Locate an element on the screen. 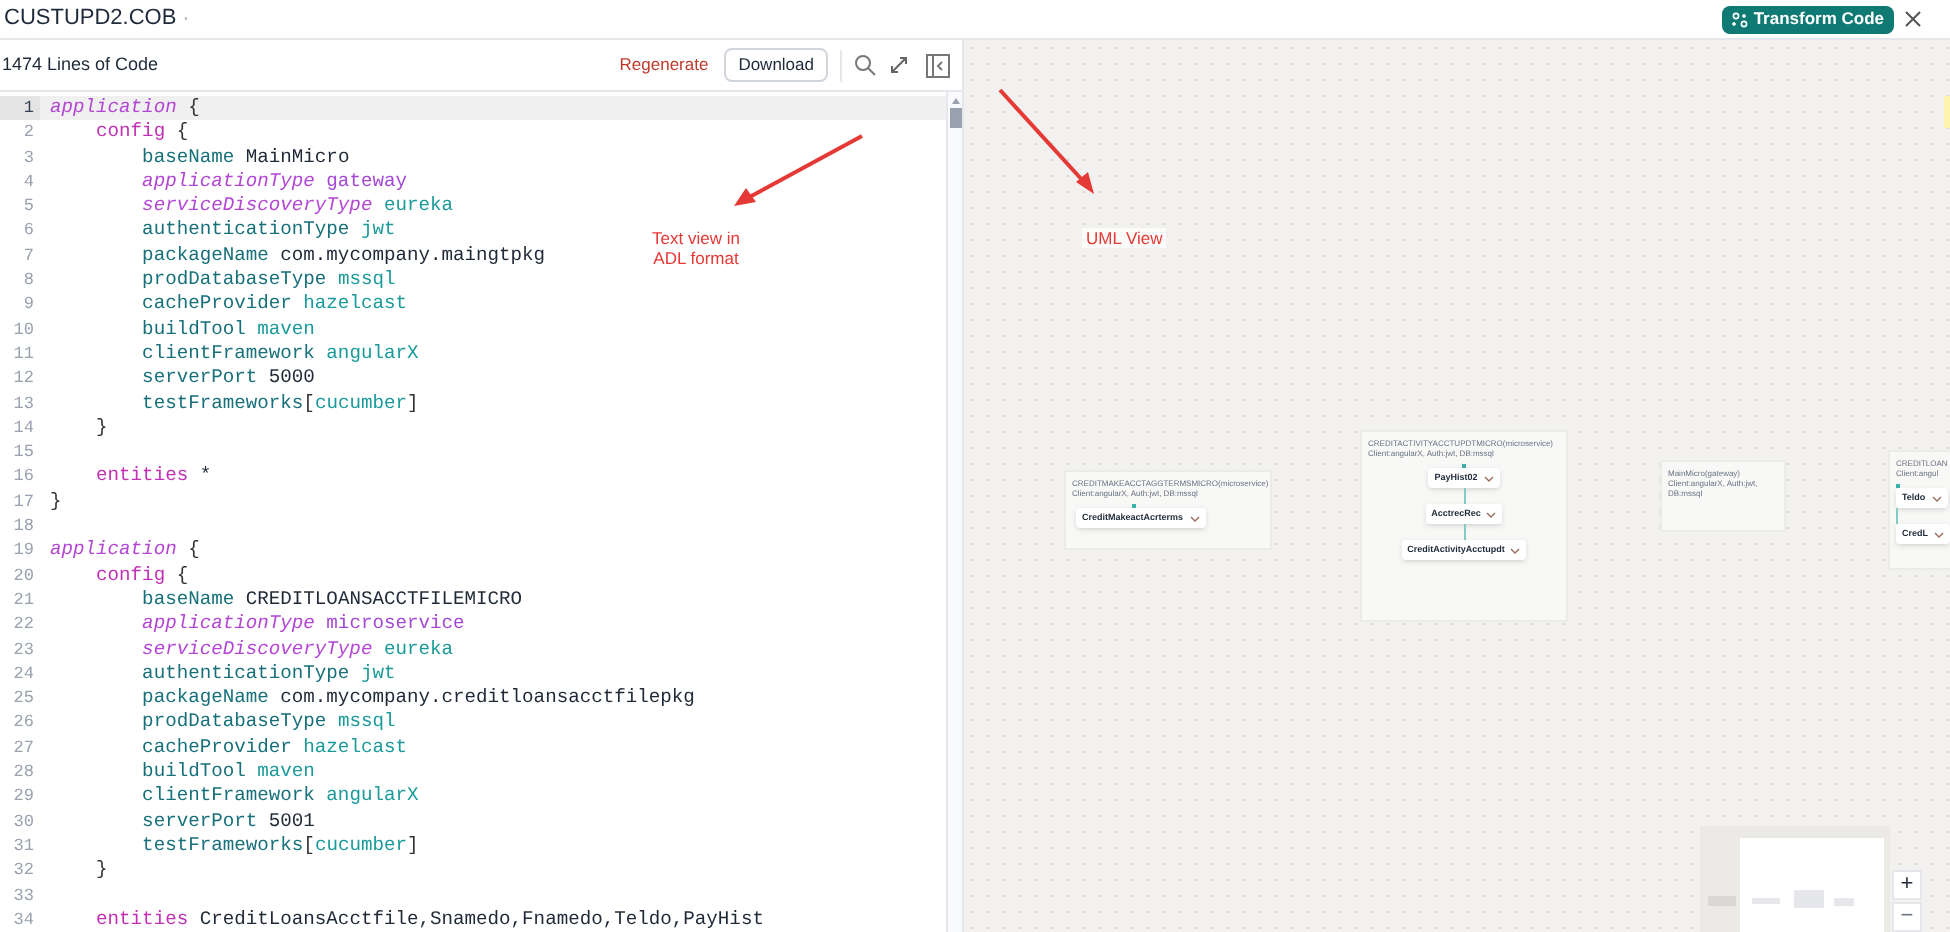 The width and height of the screenshot is (1950, 932). line-number: 22 is located at coordinates (23, 625).